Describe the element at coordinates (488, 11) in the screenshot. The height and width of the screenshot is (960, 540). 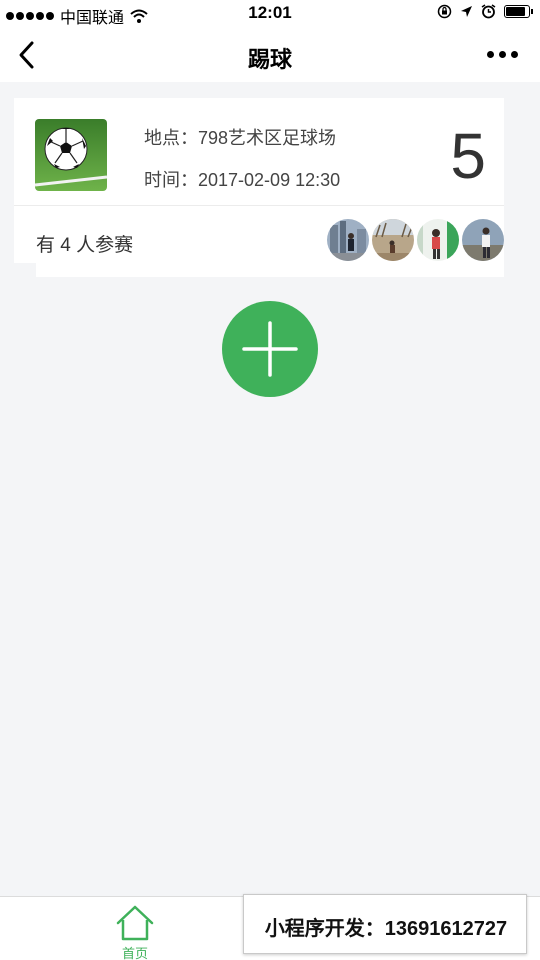
I see `alarm-icon` at that location.